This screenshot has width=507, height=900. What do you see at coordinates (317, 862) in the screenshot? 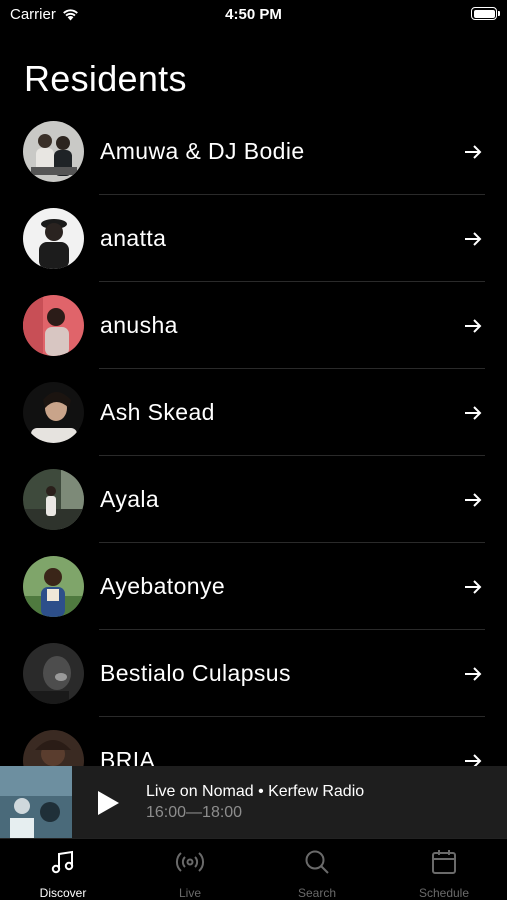
I see `search-icon` at bounding box center [317, 862].